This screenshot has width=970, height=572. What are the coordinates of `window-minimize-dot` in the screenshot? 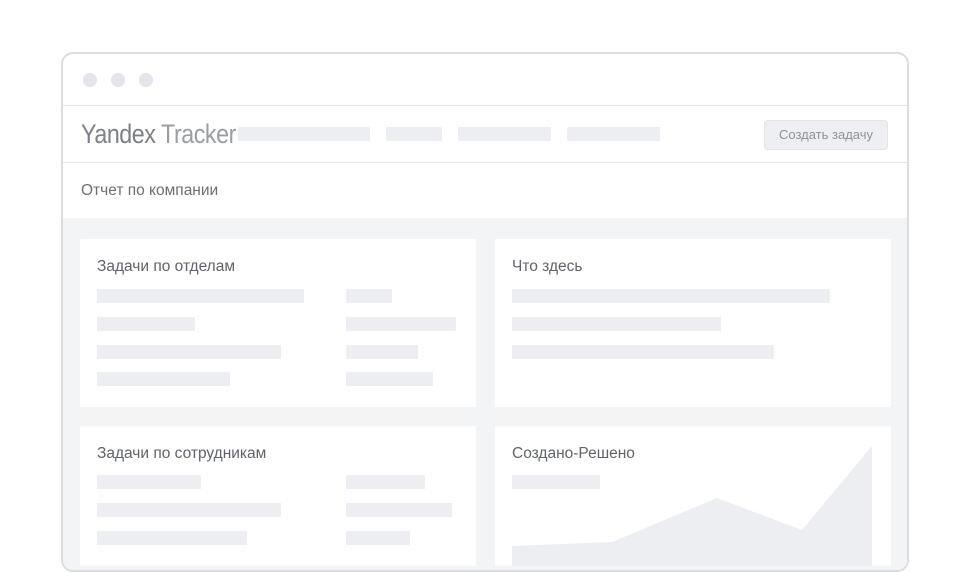 It's located at (118, 79).